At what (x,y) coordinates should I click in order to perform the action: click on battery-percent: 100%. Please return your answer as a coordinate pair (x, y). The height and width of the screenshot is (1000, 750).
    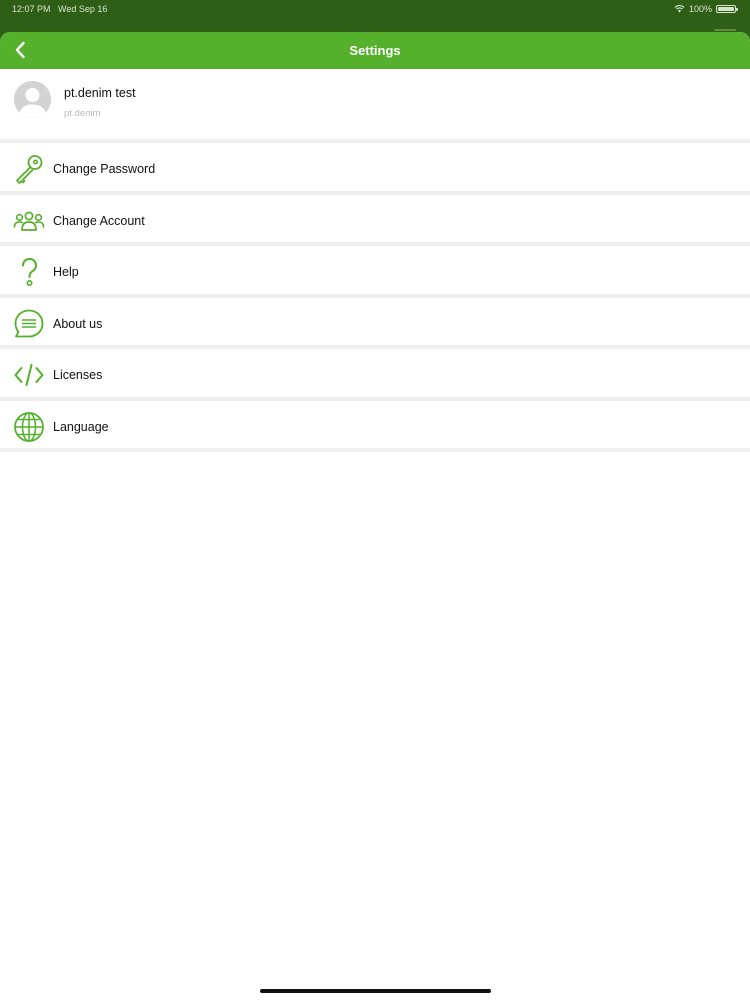
    Looking at the image, I should click on (700, 9).